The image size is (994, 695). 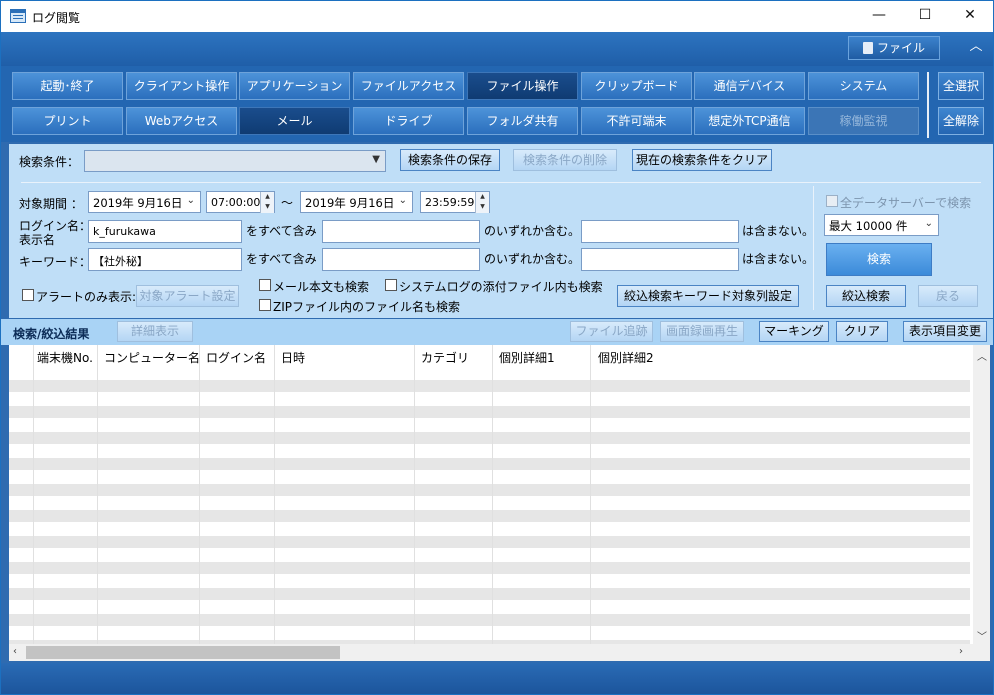 I want to click on tab-drive: ドライブ, so click(x=408, y=121).